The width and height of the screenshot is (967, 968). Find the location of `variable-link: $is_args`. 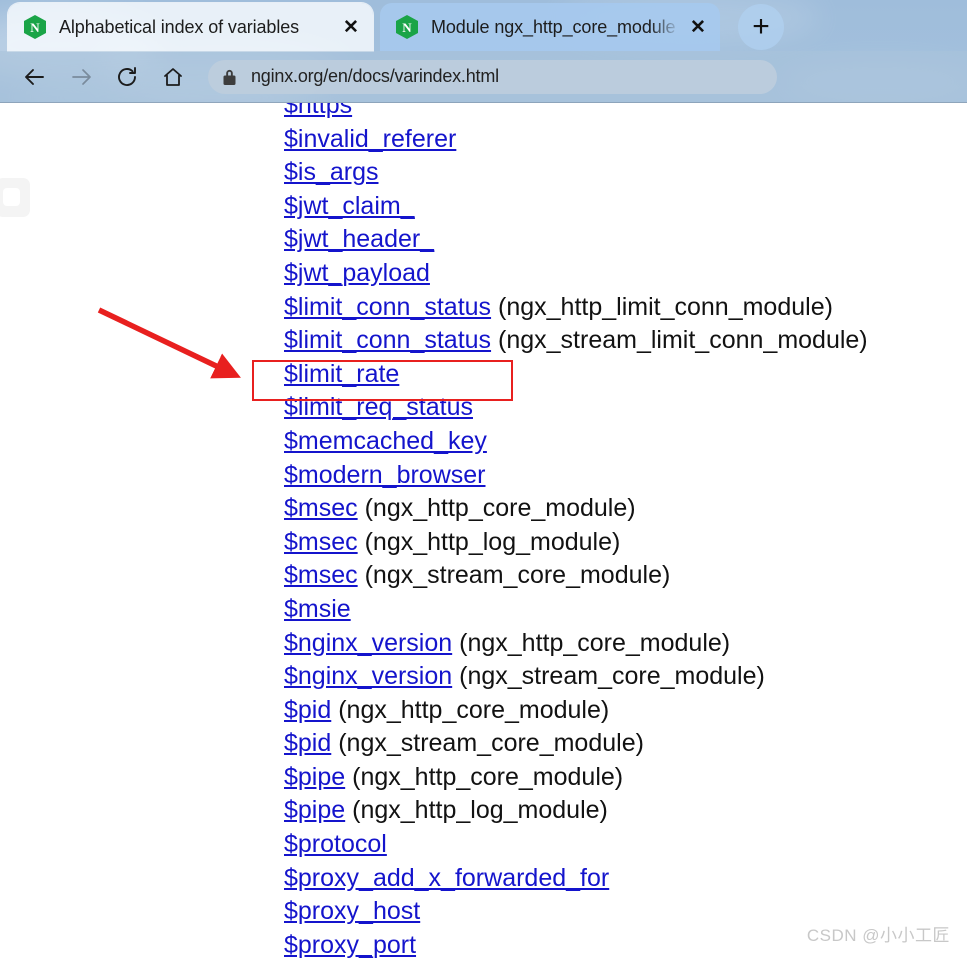

variable-link: $is_args is located at coordinates (331, 172).